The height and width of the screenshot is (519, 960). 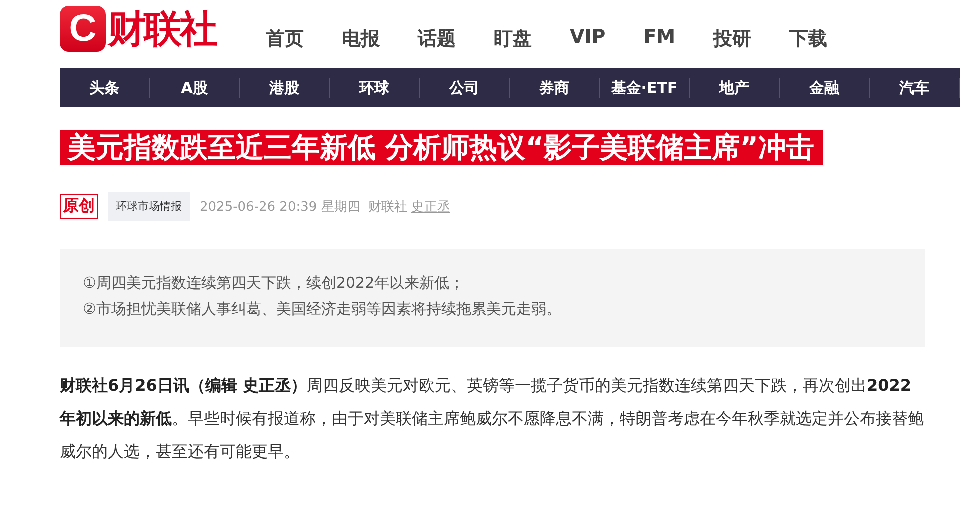 What do you see at coordinates (274, 283) in the screenshot?
I see `summary-line: ①周四美元指数连续第四天下跌，续创2022年以来新低；` at bounding box center [274, 283].